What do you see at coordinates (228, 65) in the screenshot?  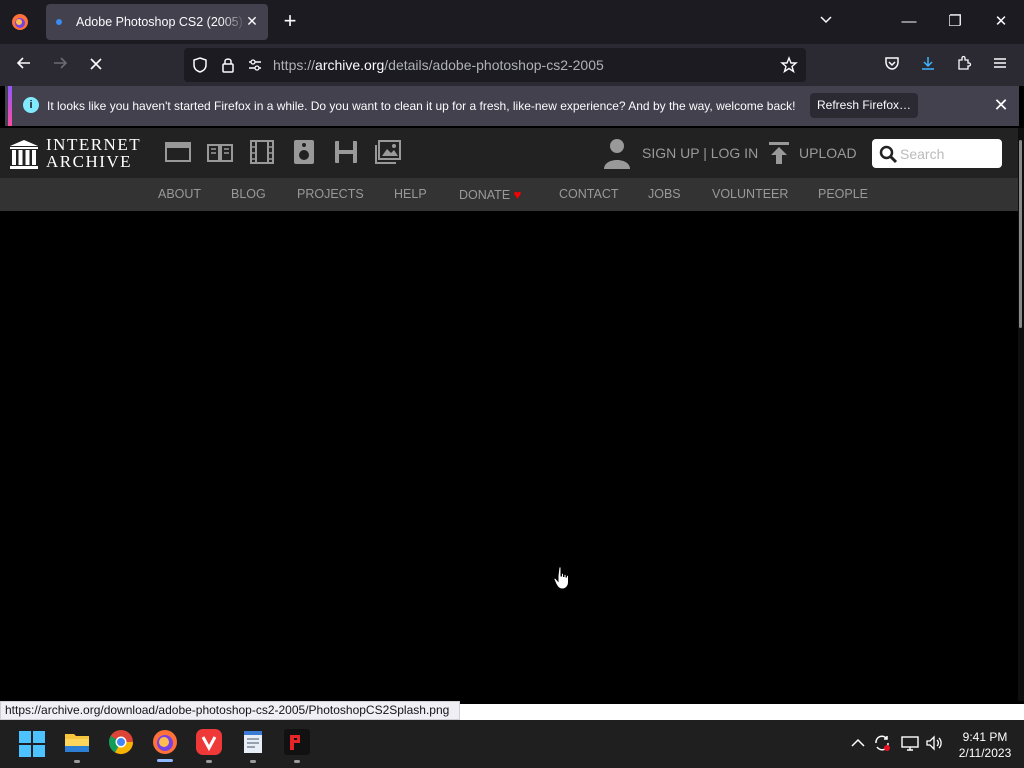 I see `lock-icon` at bounding box center [228, 65].